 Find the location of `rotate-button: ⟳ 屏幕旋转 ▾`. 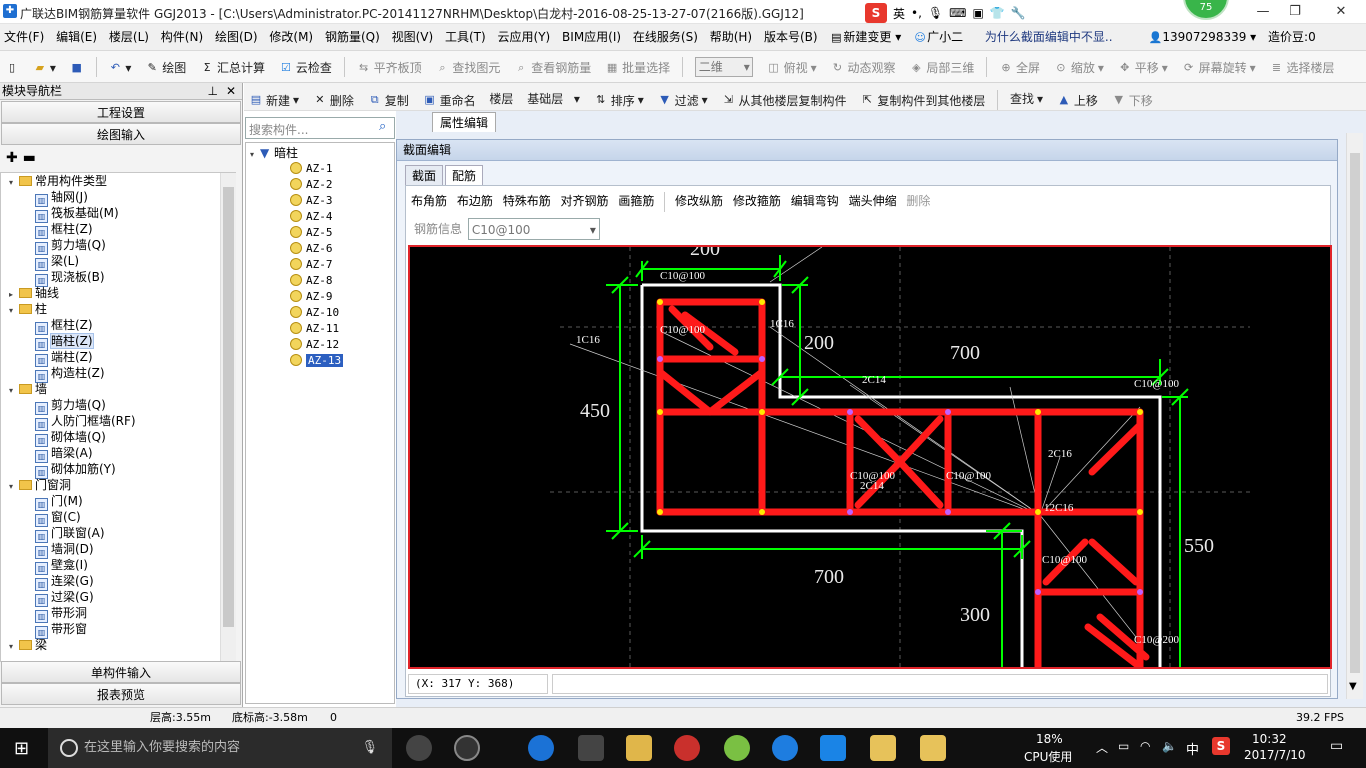

rotate-button: ⟳ 屏幕旋转 ▾ is located at coordinates (1219, 67).